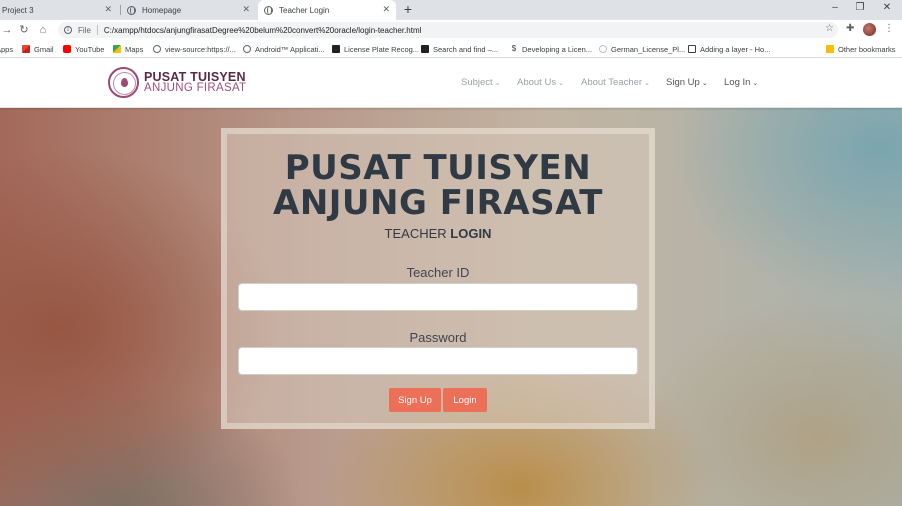 The width and height of the screenshot is (902, 506). Describe the element at coordinates (97, 30) in the screenshot. I see `omnibox-divider` at that location.